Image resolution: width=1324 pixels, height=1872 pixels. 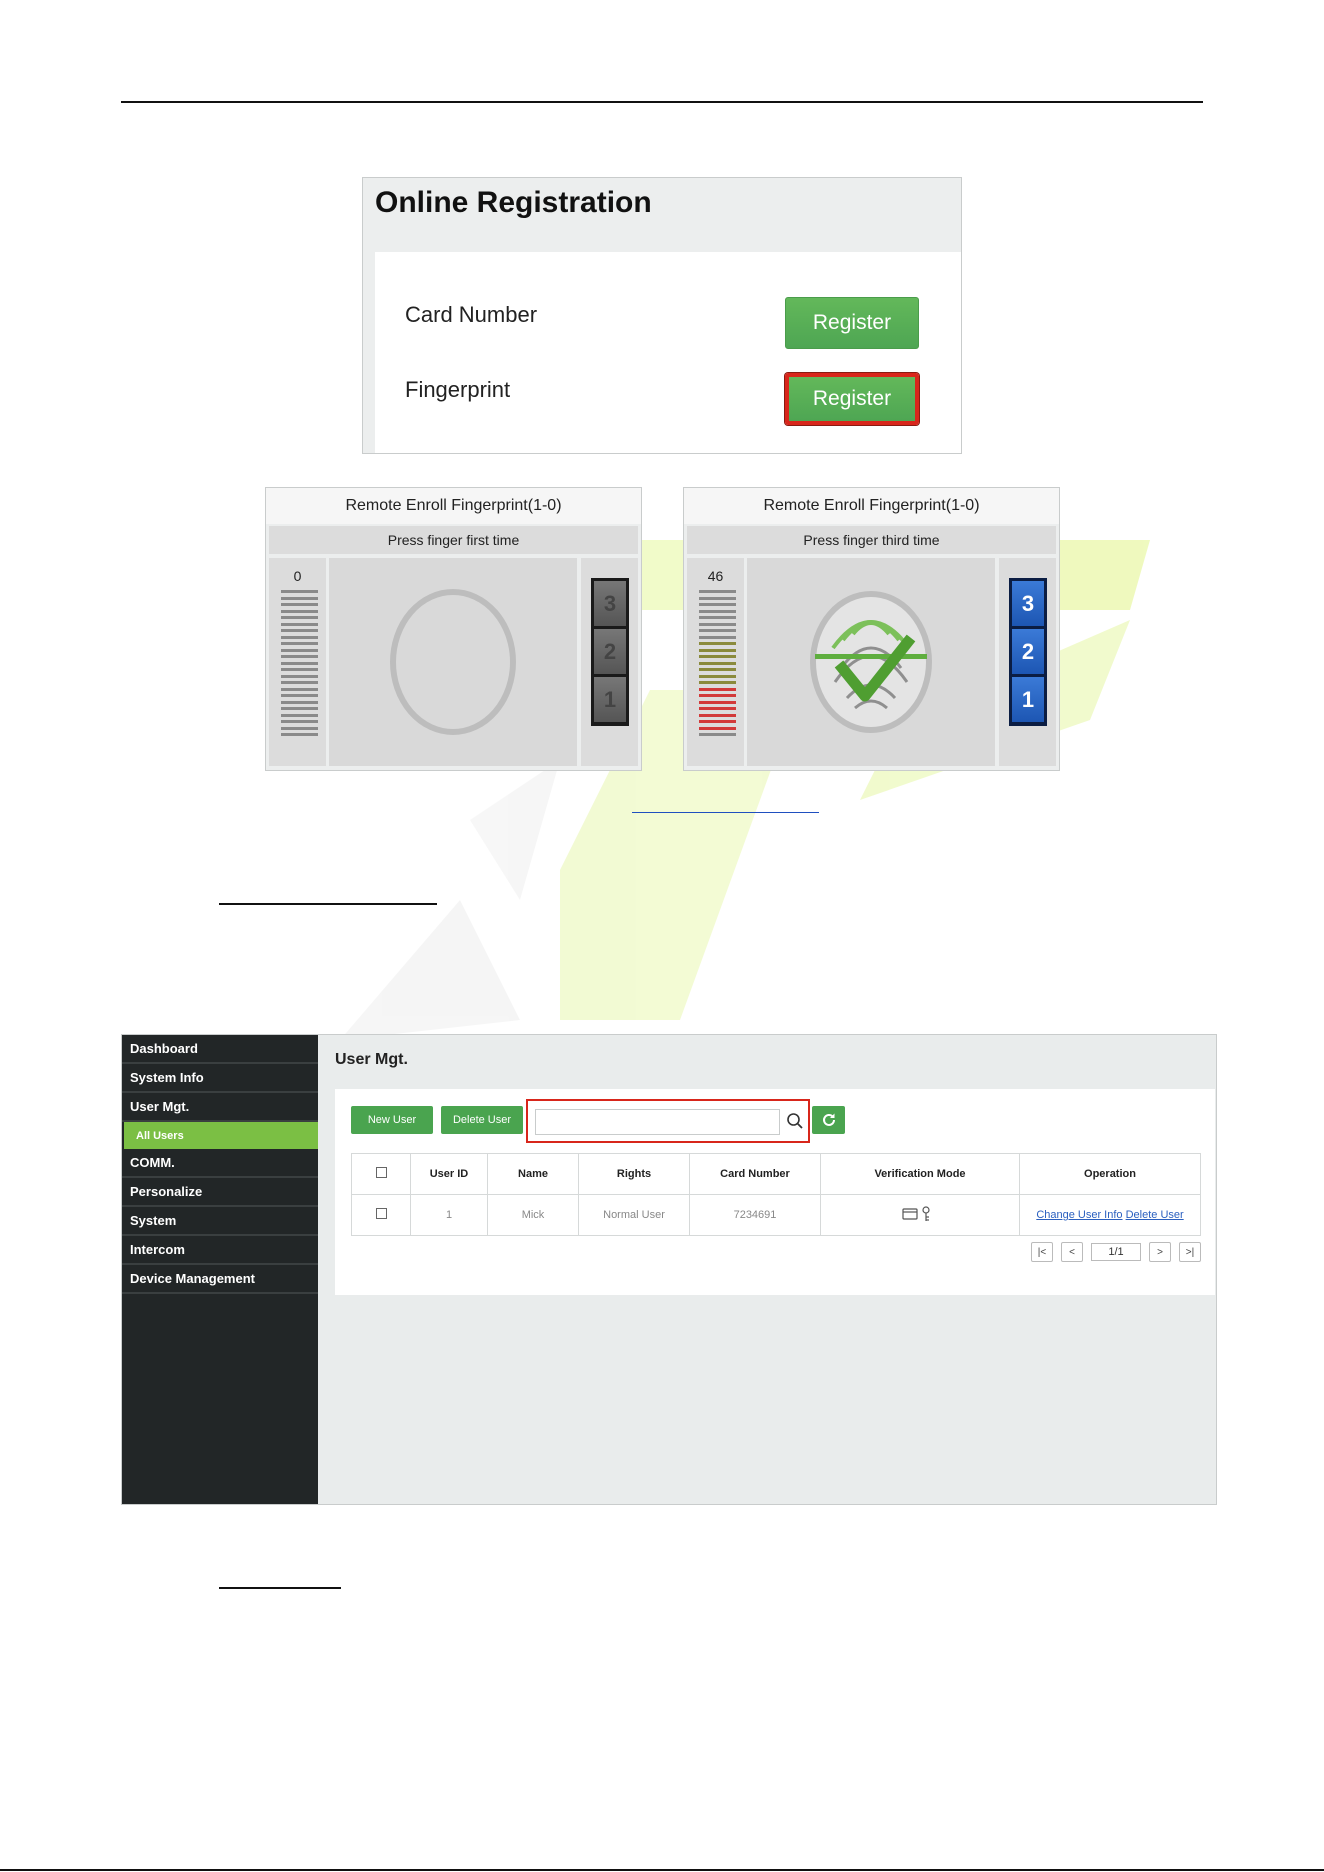 What do you see at coordinates (715, 576) in the screenshot?
I see `quality-count: 46` at bounding box center [715, 576].